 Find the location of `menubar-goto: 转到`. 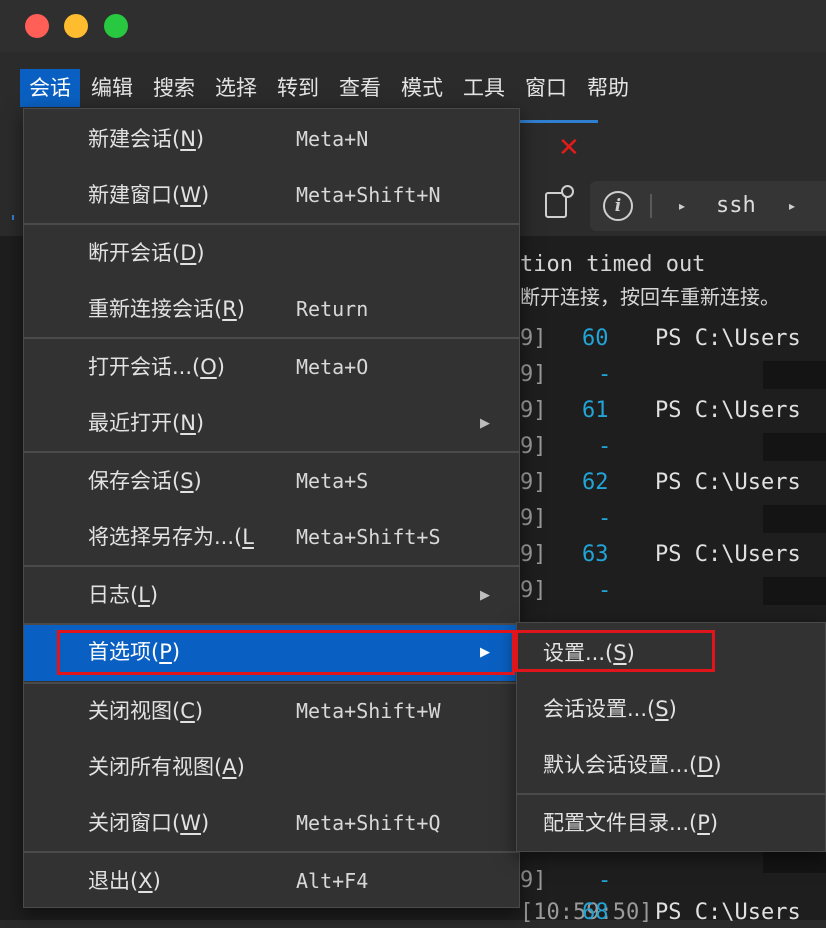

menubar-goto: 转到 is located at coordinates (298, 88).